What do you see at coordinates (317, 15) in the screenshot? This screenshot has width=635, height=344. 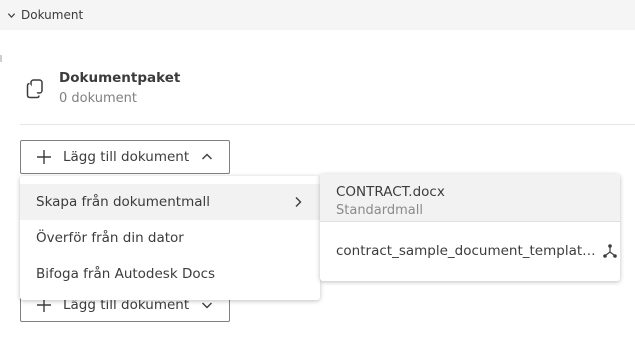 I see `section-header-dokument: Dokument` at bounding box center [317, 15].